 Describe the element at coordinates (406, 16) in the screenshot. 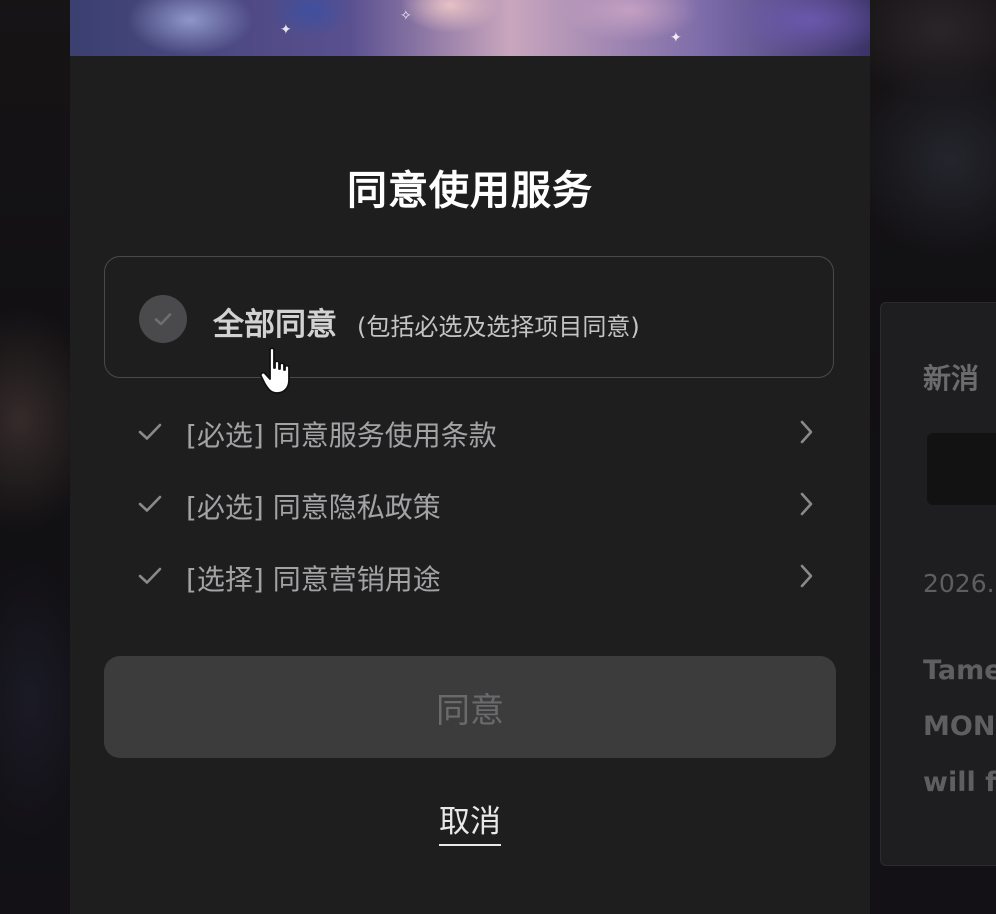

I see `sparkle-icon: ✧` at that location.